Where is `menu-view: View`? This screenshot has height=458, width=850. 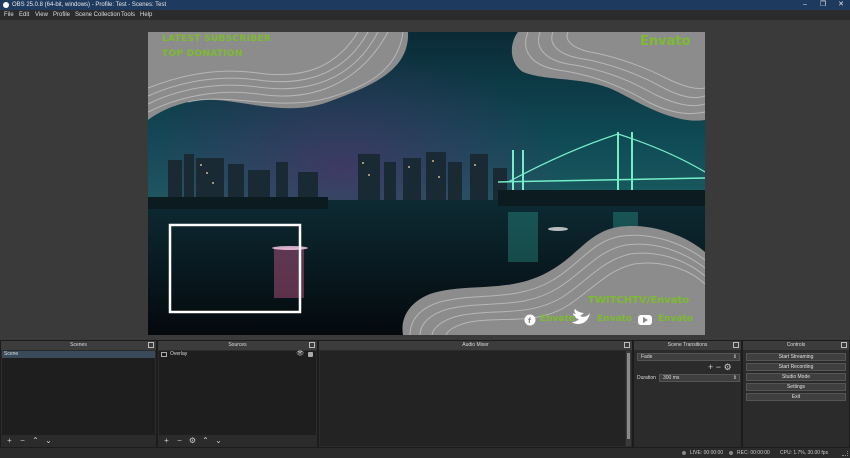
menu-view: View is located at coordinates (41, 15).